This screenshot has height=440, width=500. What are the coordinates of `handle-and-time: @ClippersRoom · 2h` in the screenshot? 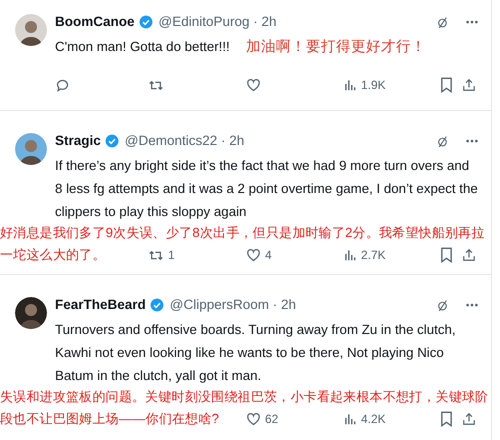 It's located at (233, 305).